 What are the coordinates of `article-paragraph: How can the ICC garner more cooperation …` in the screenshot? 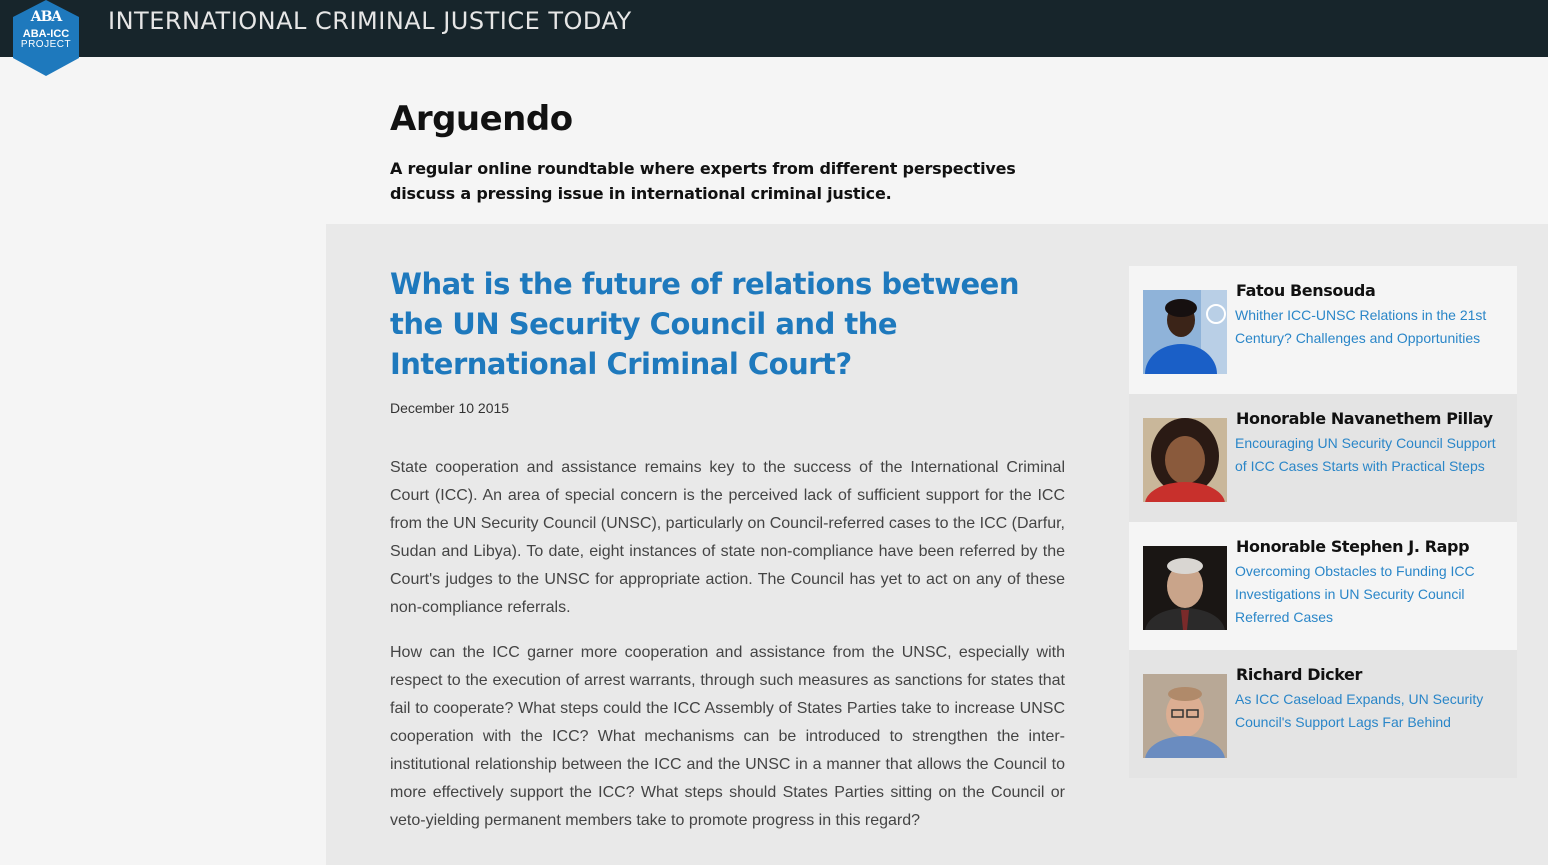 It's located at (727, 736).